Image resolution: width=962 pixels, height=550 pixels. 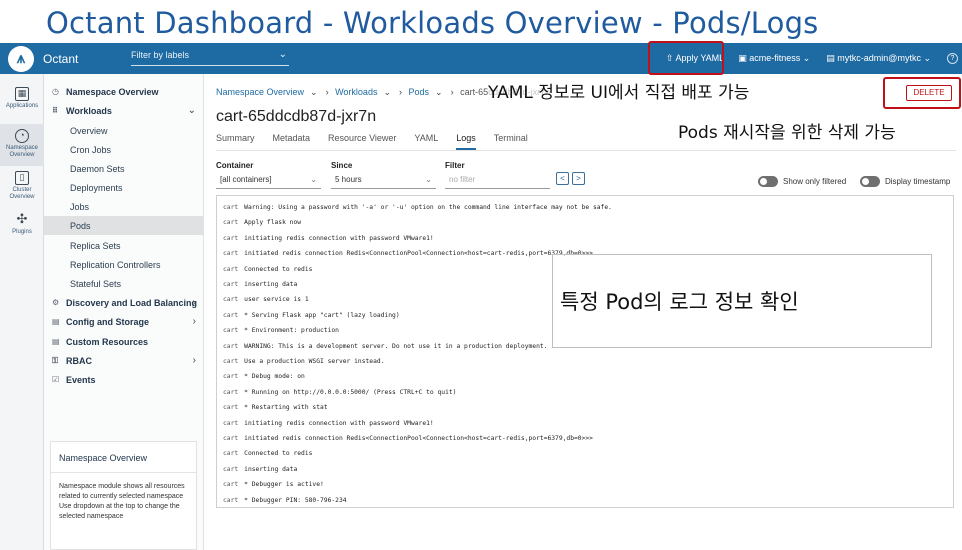 I want to click on octant-logo-icon: ⩚, so click(x=21, y=58).